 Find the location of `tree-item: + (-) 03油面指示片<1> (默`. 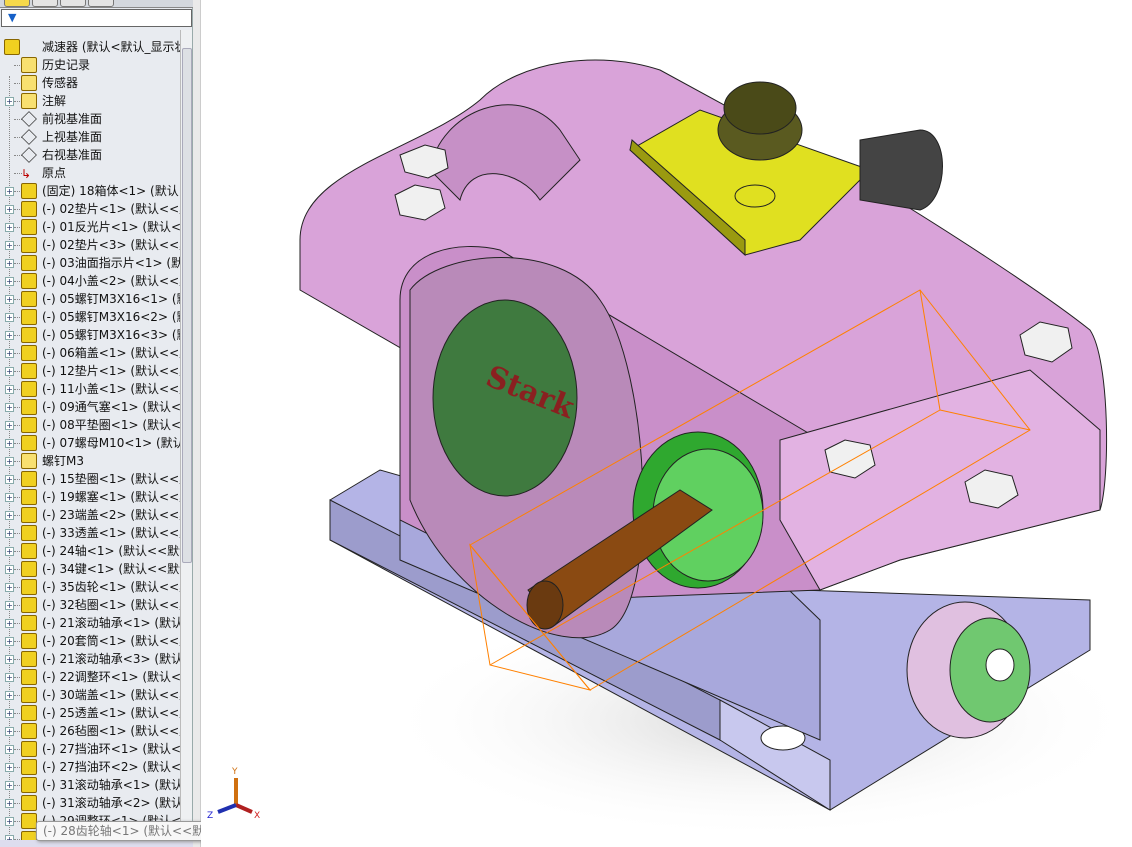

tree-item: + (-) 03油面指示片<1> (默 is located at coordinates (90, 263).